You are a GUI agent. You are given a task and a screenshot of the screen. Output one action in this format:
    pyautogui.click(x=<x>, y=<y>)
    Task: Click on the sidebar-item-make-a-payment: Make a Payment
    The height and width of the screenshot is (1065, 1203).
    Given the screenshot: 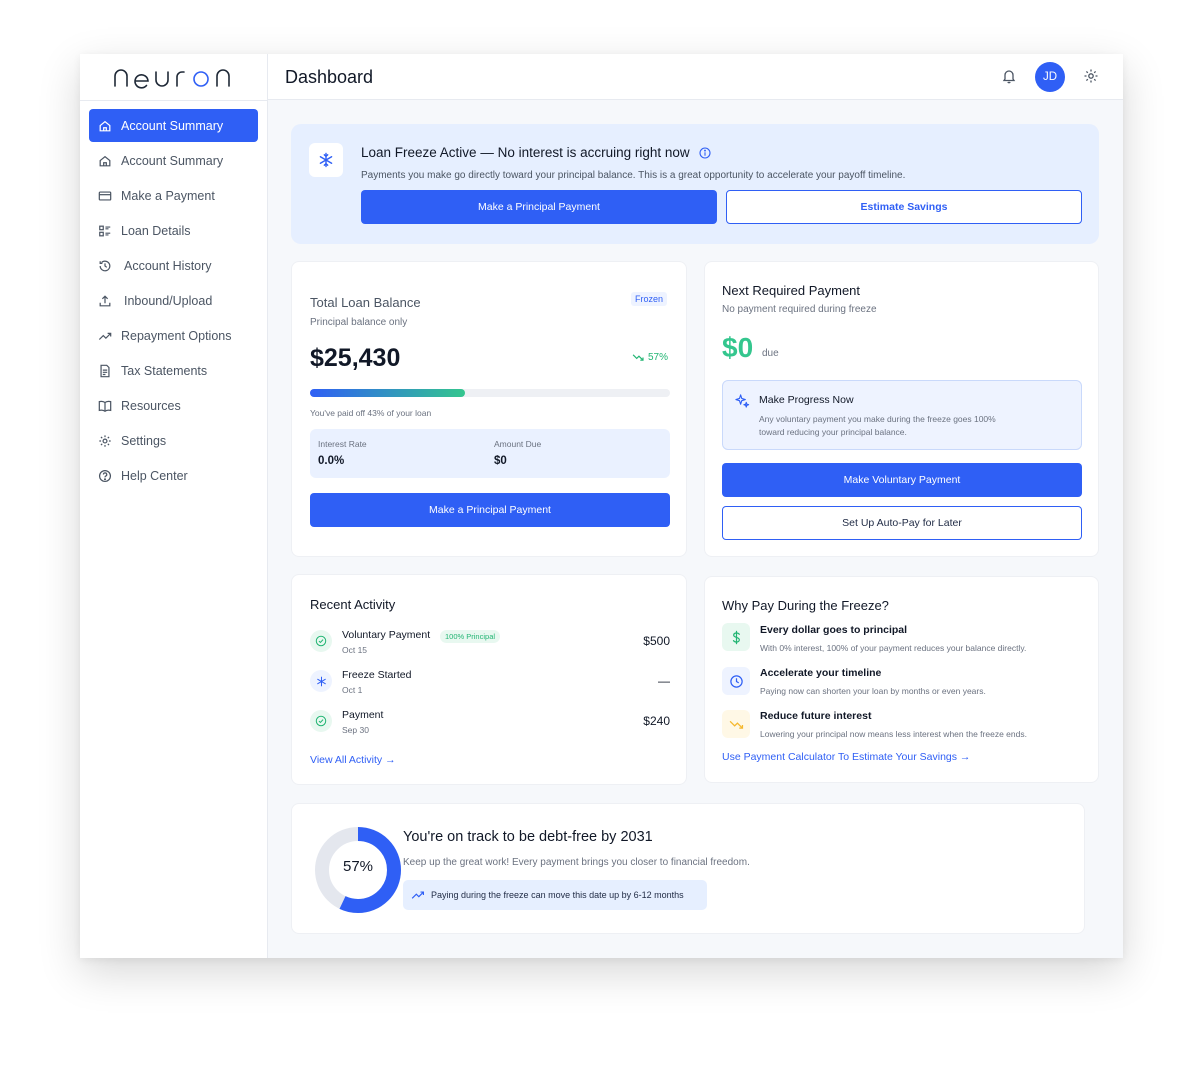 What is the action you would take?
    pyautogui.click(x=173, y=195)
    